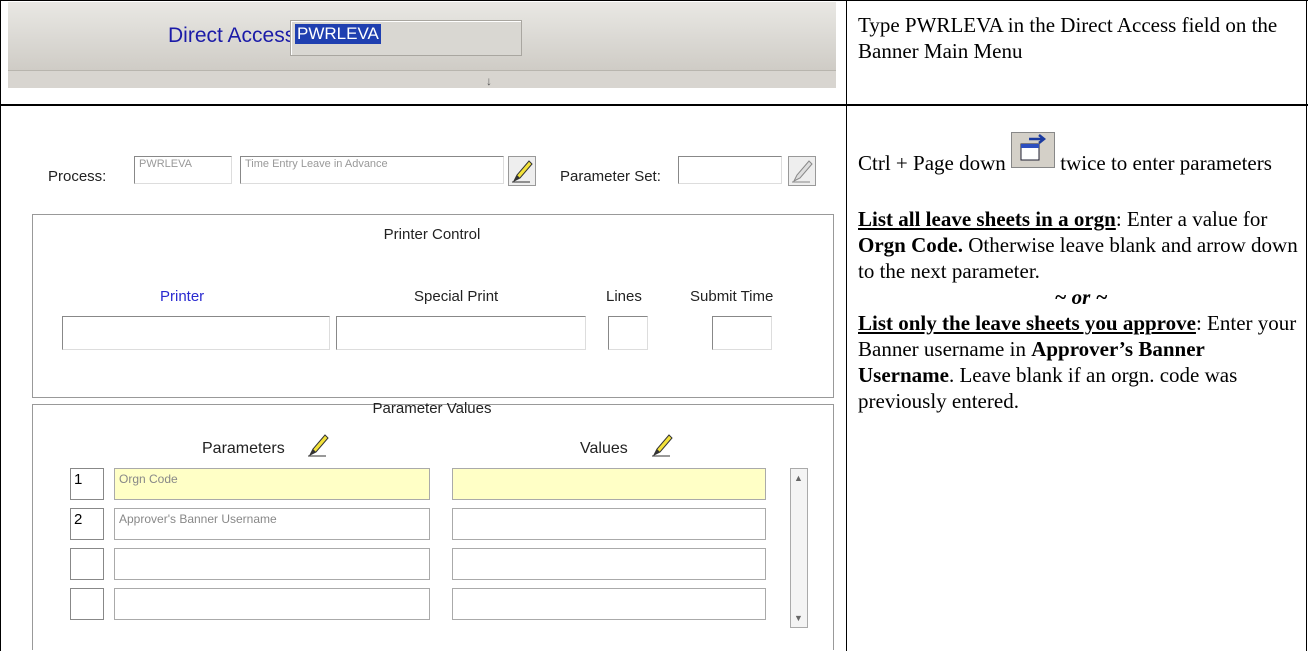 Image resolution: width=1308 pixels, height=651 pixels. I want to click on parameter-scrollbar: ▲ ▼, so click(799, 548).